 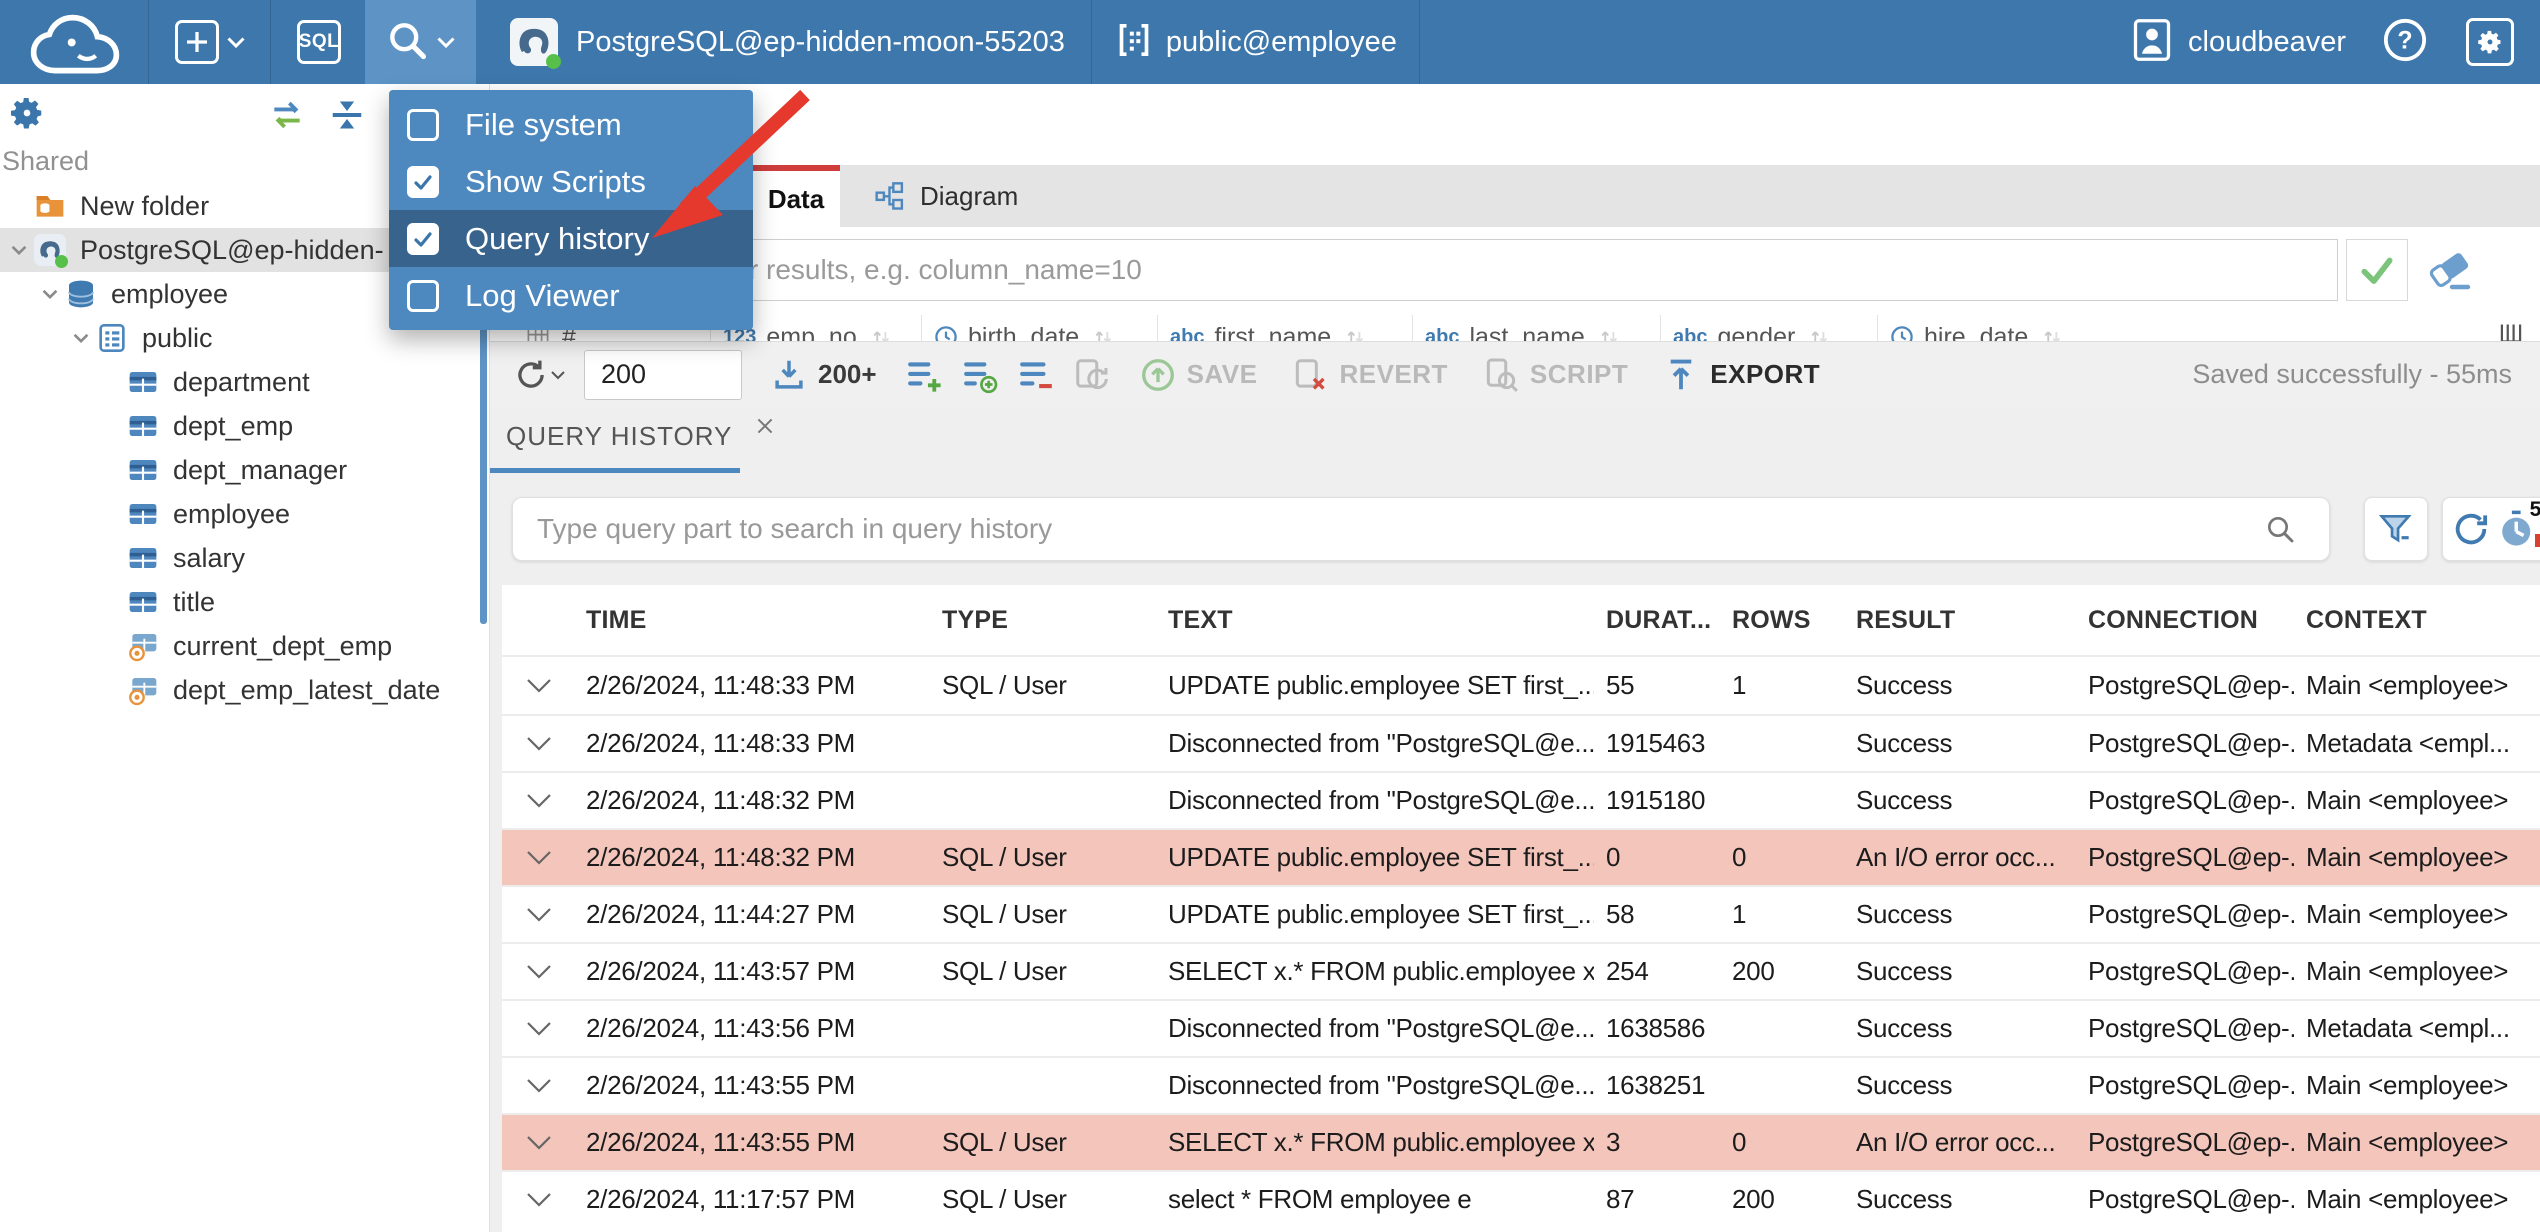 What do you see at coordinates (787, 43) in the screenshot?
I see `connection-selector: PostgreSQL@ep-hidden-moon-55203` at bounding box center [787, 43].